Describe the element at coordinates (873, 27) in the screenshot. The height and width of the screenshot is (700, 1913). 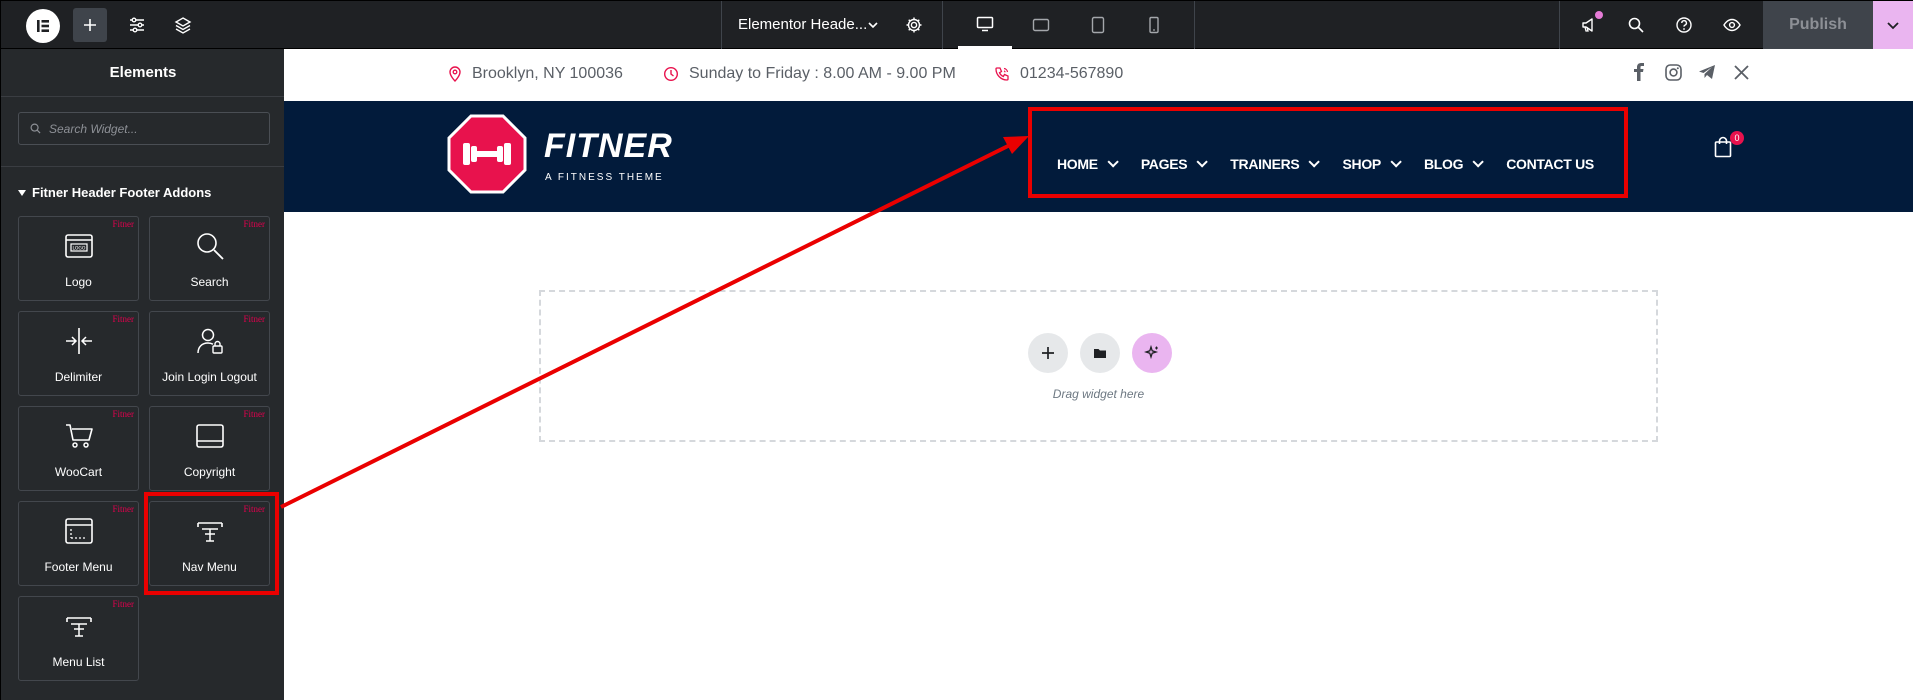
I see `chevron-down-icon` at that location.